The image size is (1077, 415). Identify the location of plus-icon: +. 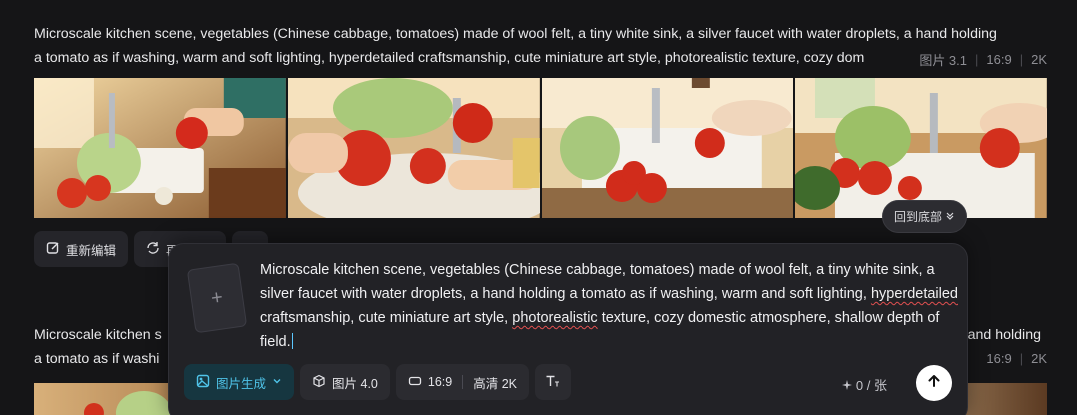
(217, 297).